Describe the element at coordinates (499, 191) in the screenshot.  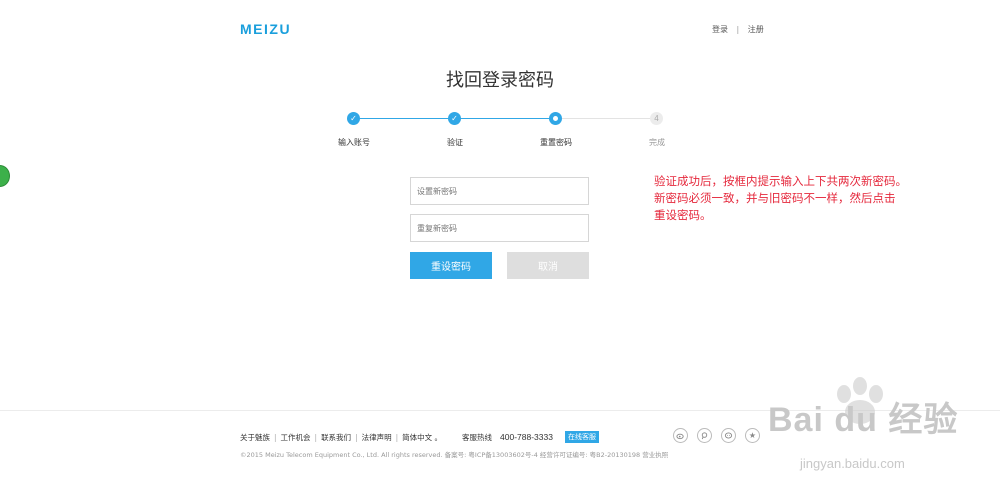
I see `new-password-field` at that location.